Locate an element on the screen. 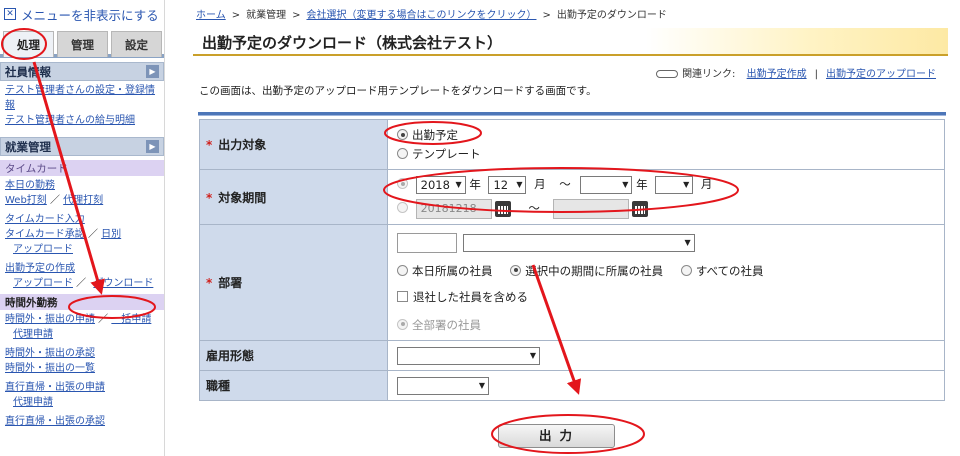 This screenshot has width=960, height=456. sidebar-item-ot-bulk: 一括申請 is located at coordinates (131, 319).